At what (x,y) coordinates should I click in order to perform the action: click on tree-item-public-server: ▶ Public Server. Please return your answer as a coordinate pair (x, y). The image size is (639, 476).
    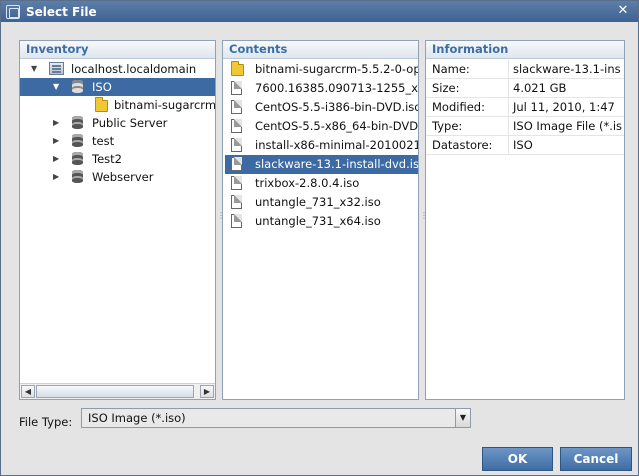
    Looking at the image, I should click on (117, 123).